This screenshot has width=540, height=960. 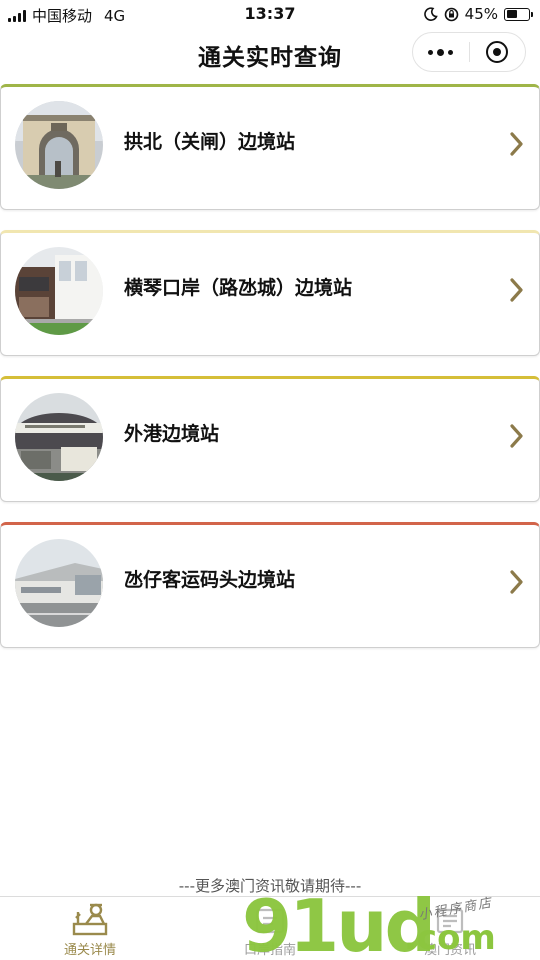 What do you see at coordinates (59, 583) in the screenshot?
I see `taipa-ferry-photo` at bounding box center [59, 583].